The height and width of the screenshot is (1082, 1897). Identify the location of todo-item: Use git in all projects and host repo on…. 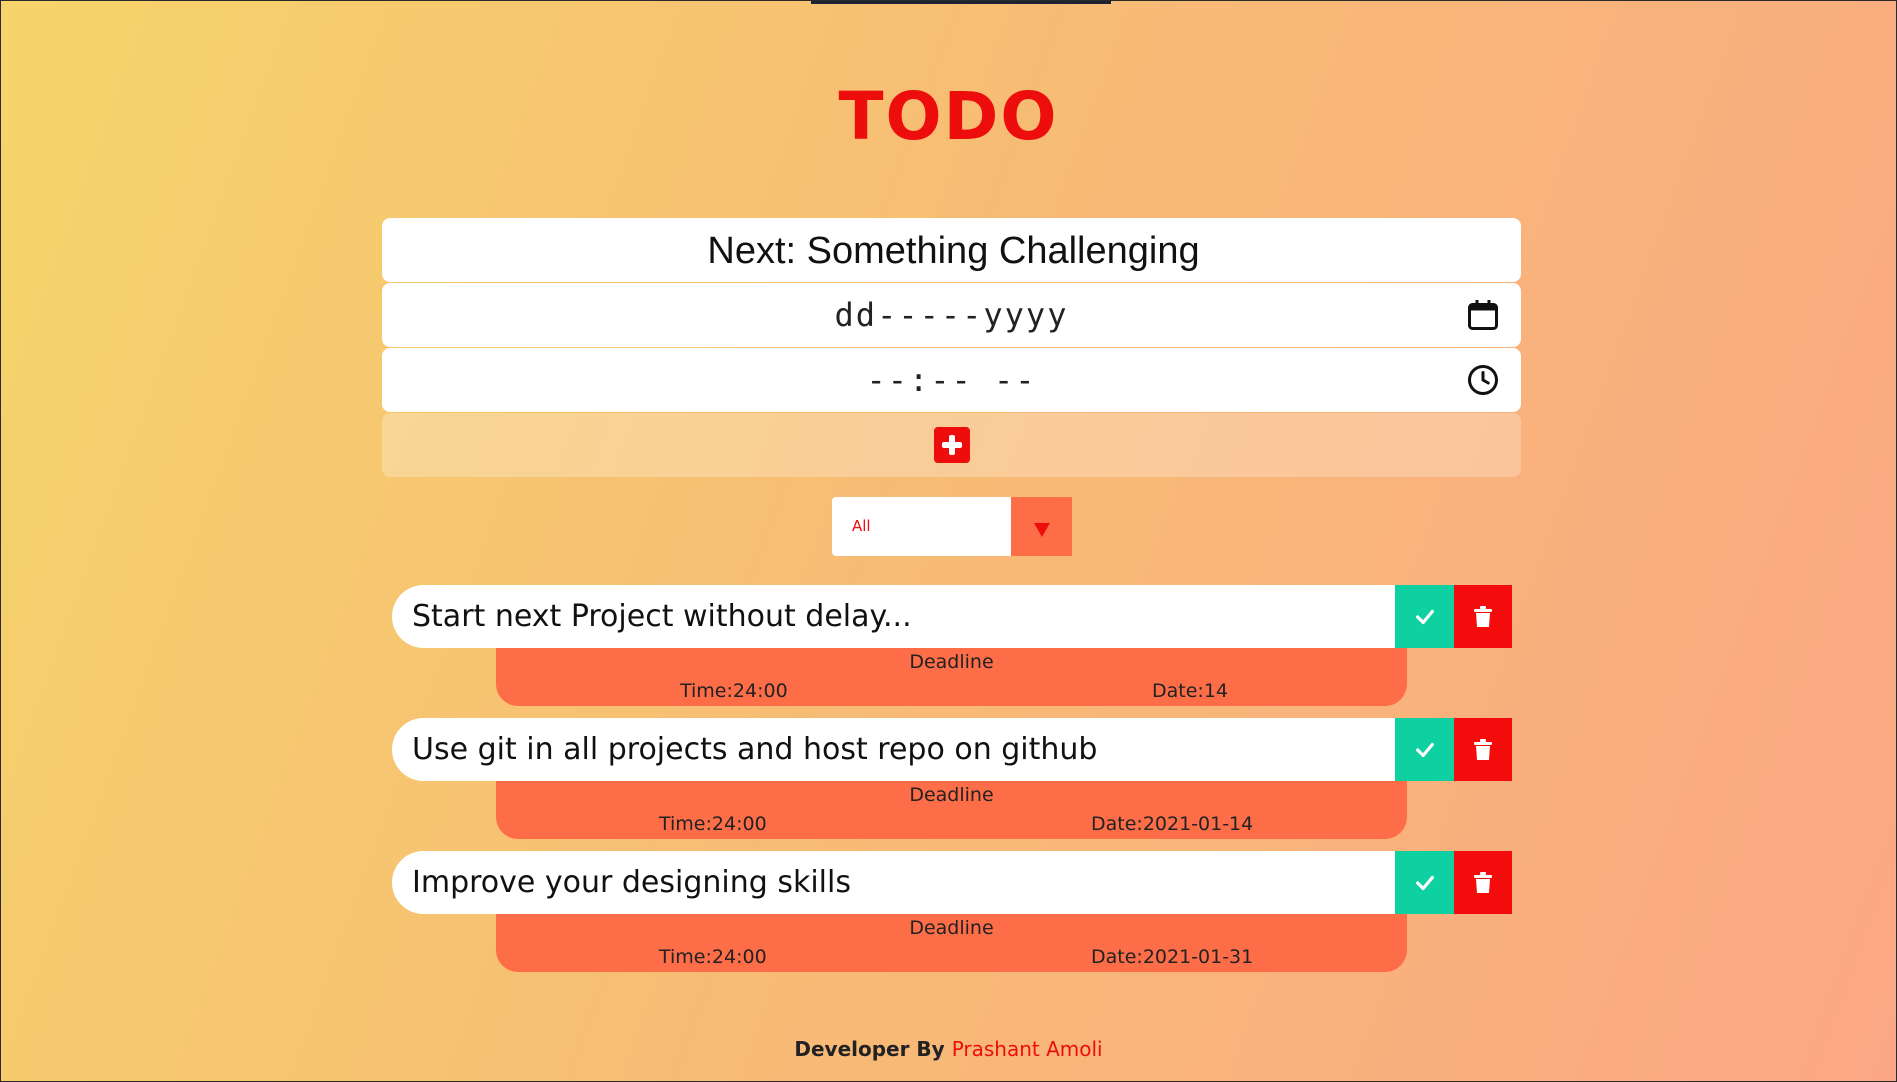
(952, 784).